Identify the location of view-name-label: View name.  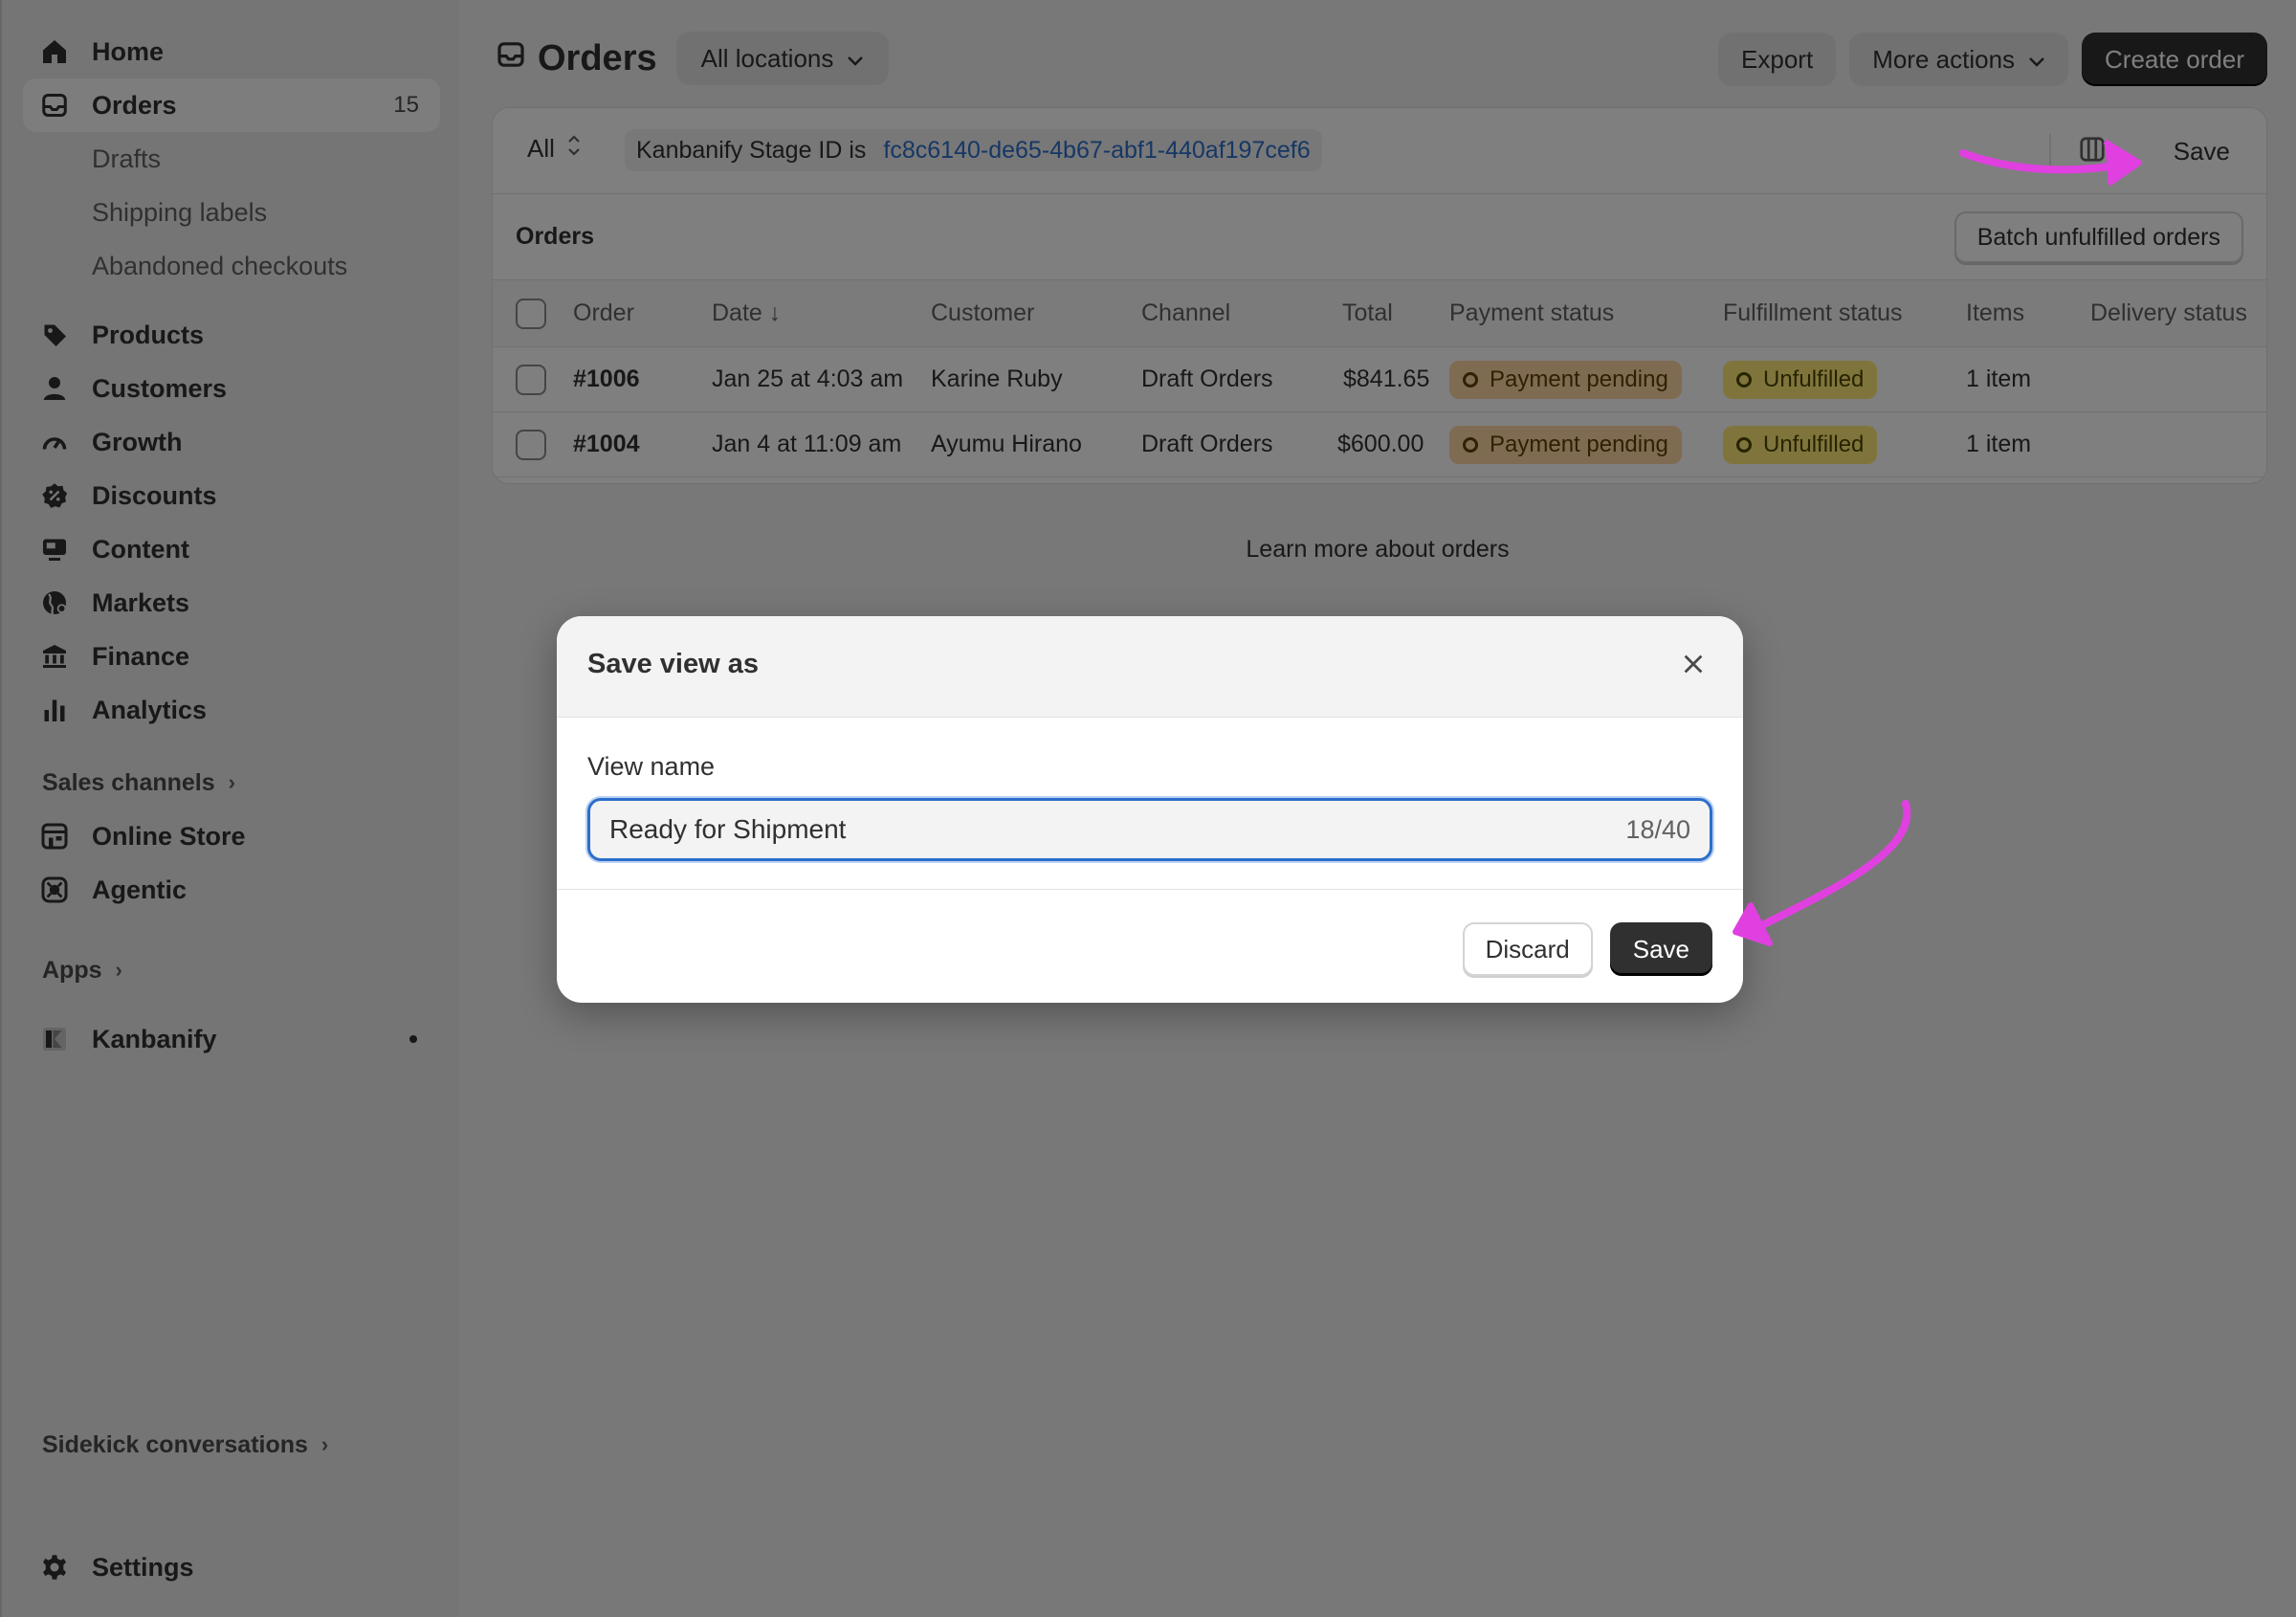
(651, 766).